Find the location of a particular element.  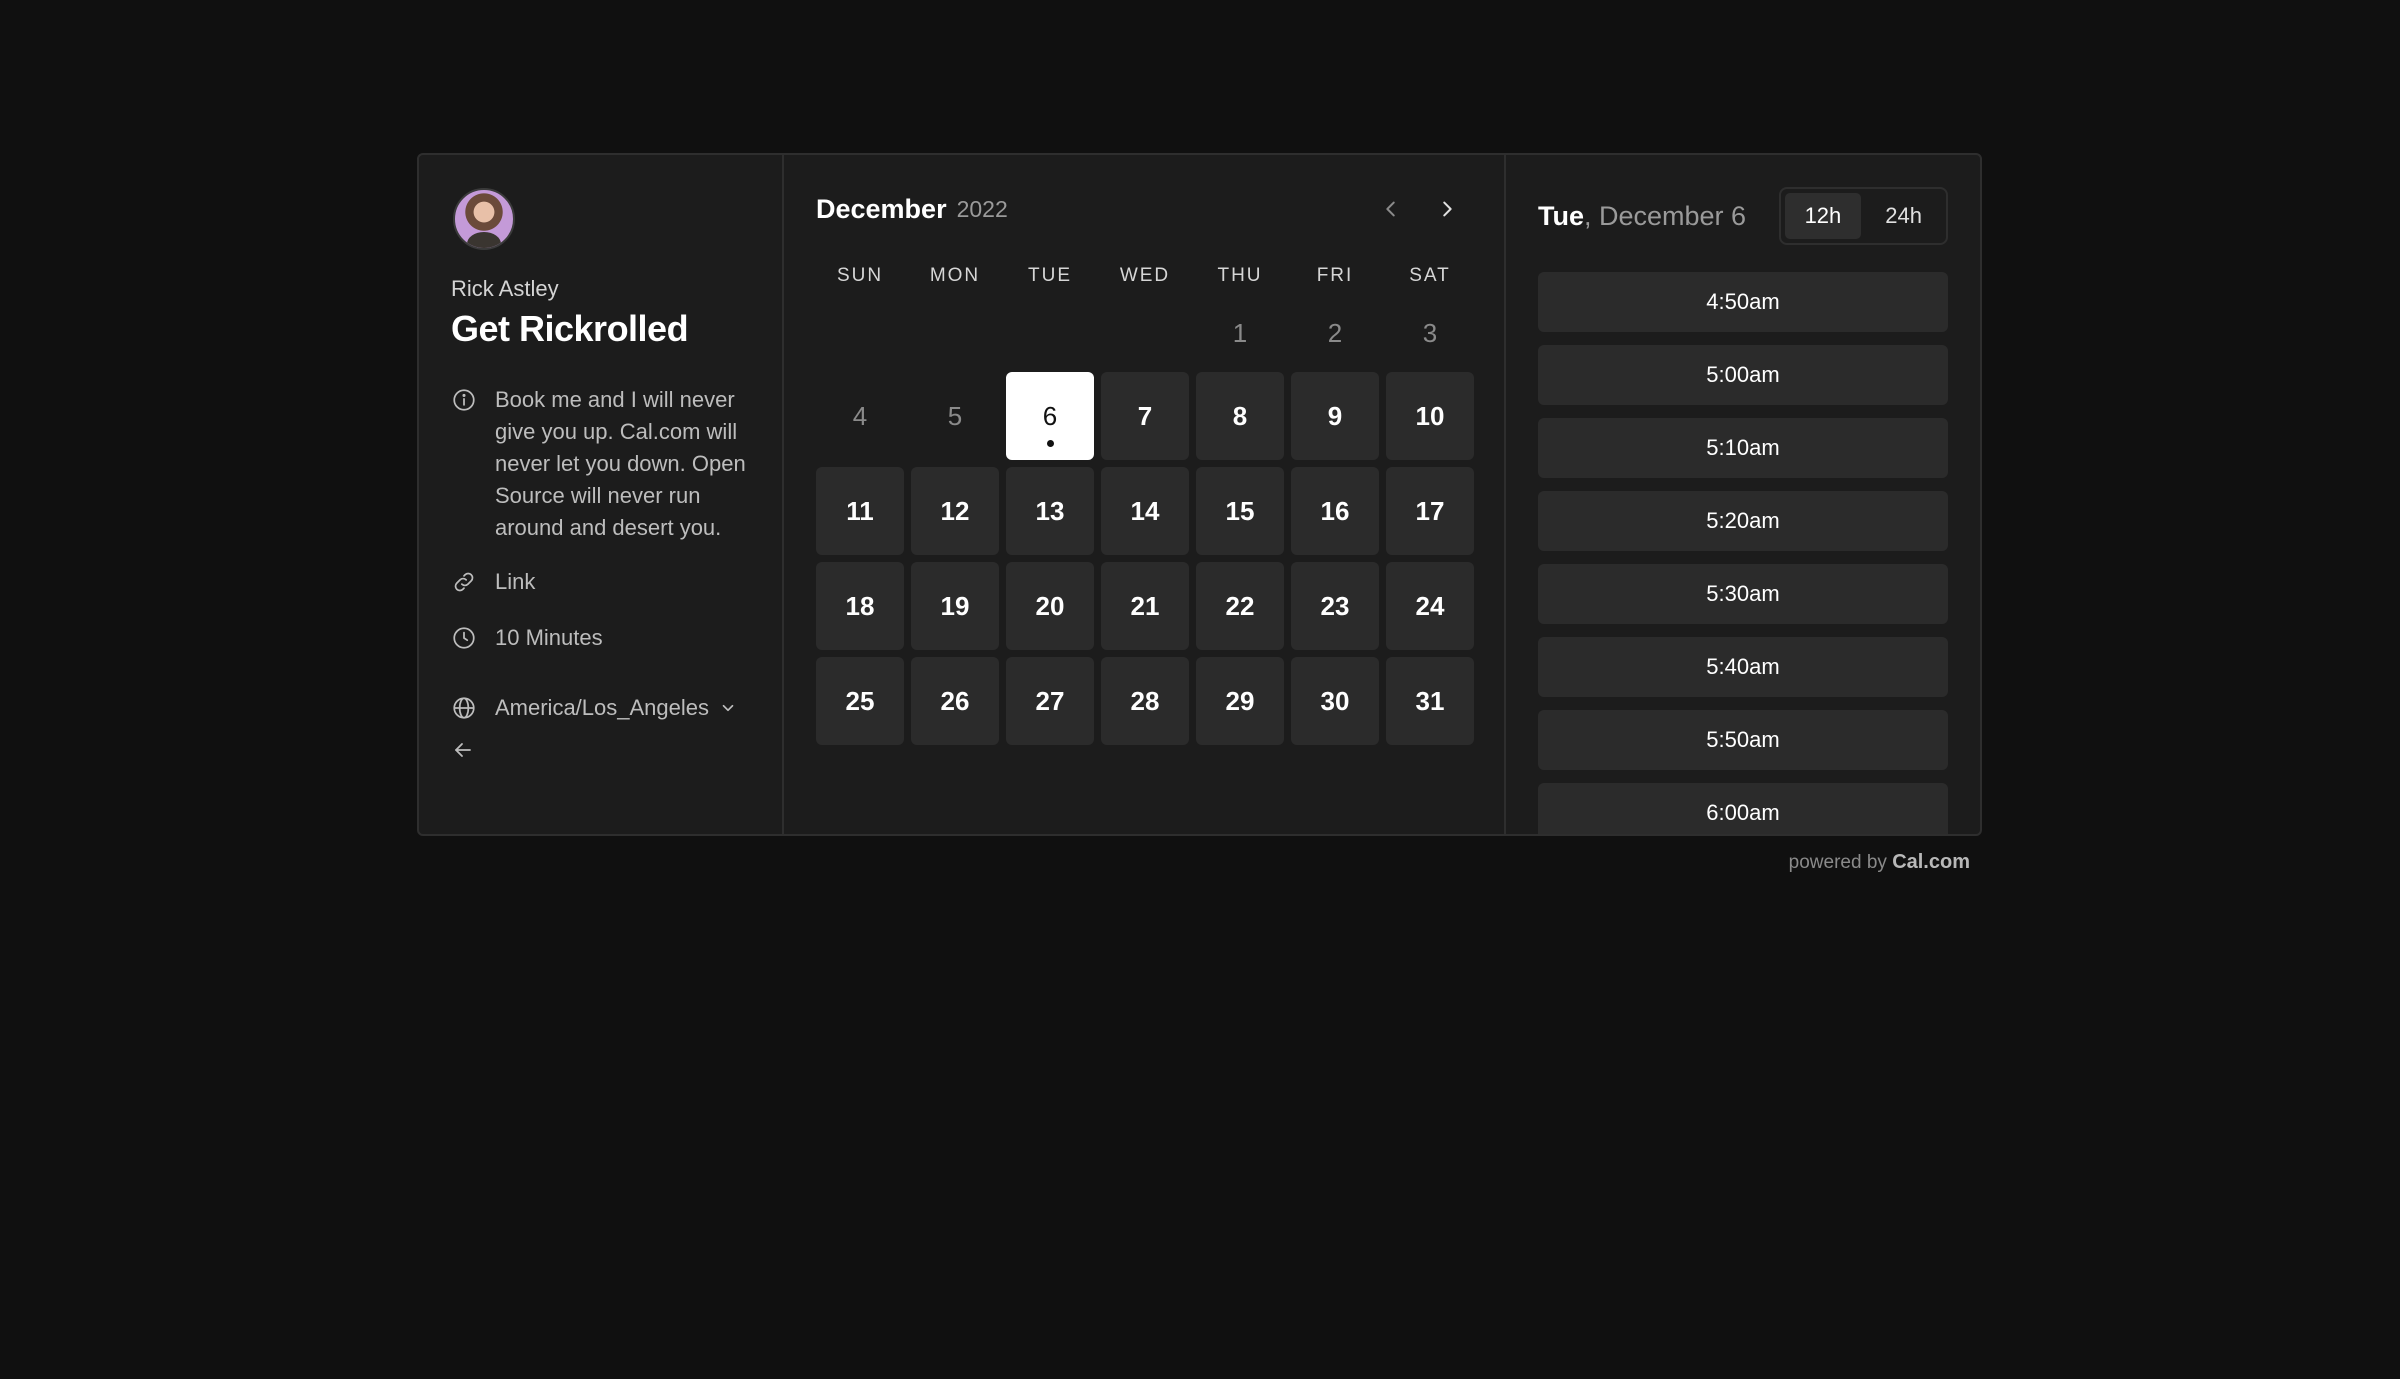

back-arrow-icon is located at coordinates (463, 750).